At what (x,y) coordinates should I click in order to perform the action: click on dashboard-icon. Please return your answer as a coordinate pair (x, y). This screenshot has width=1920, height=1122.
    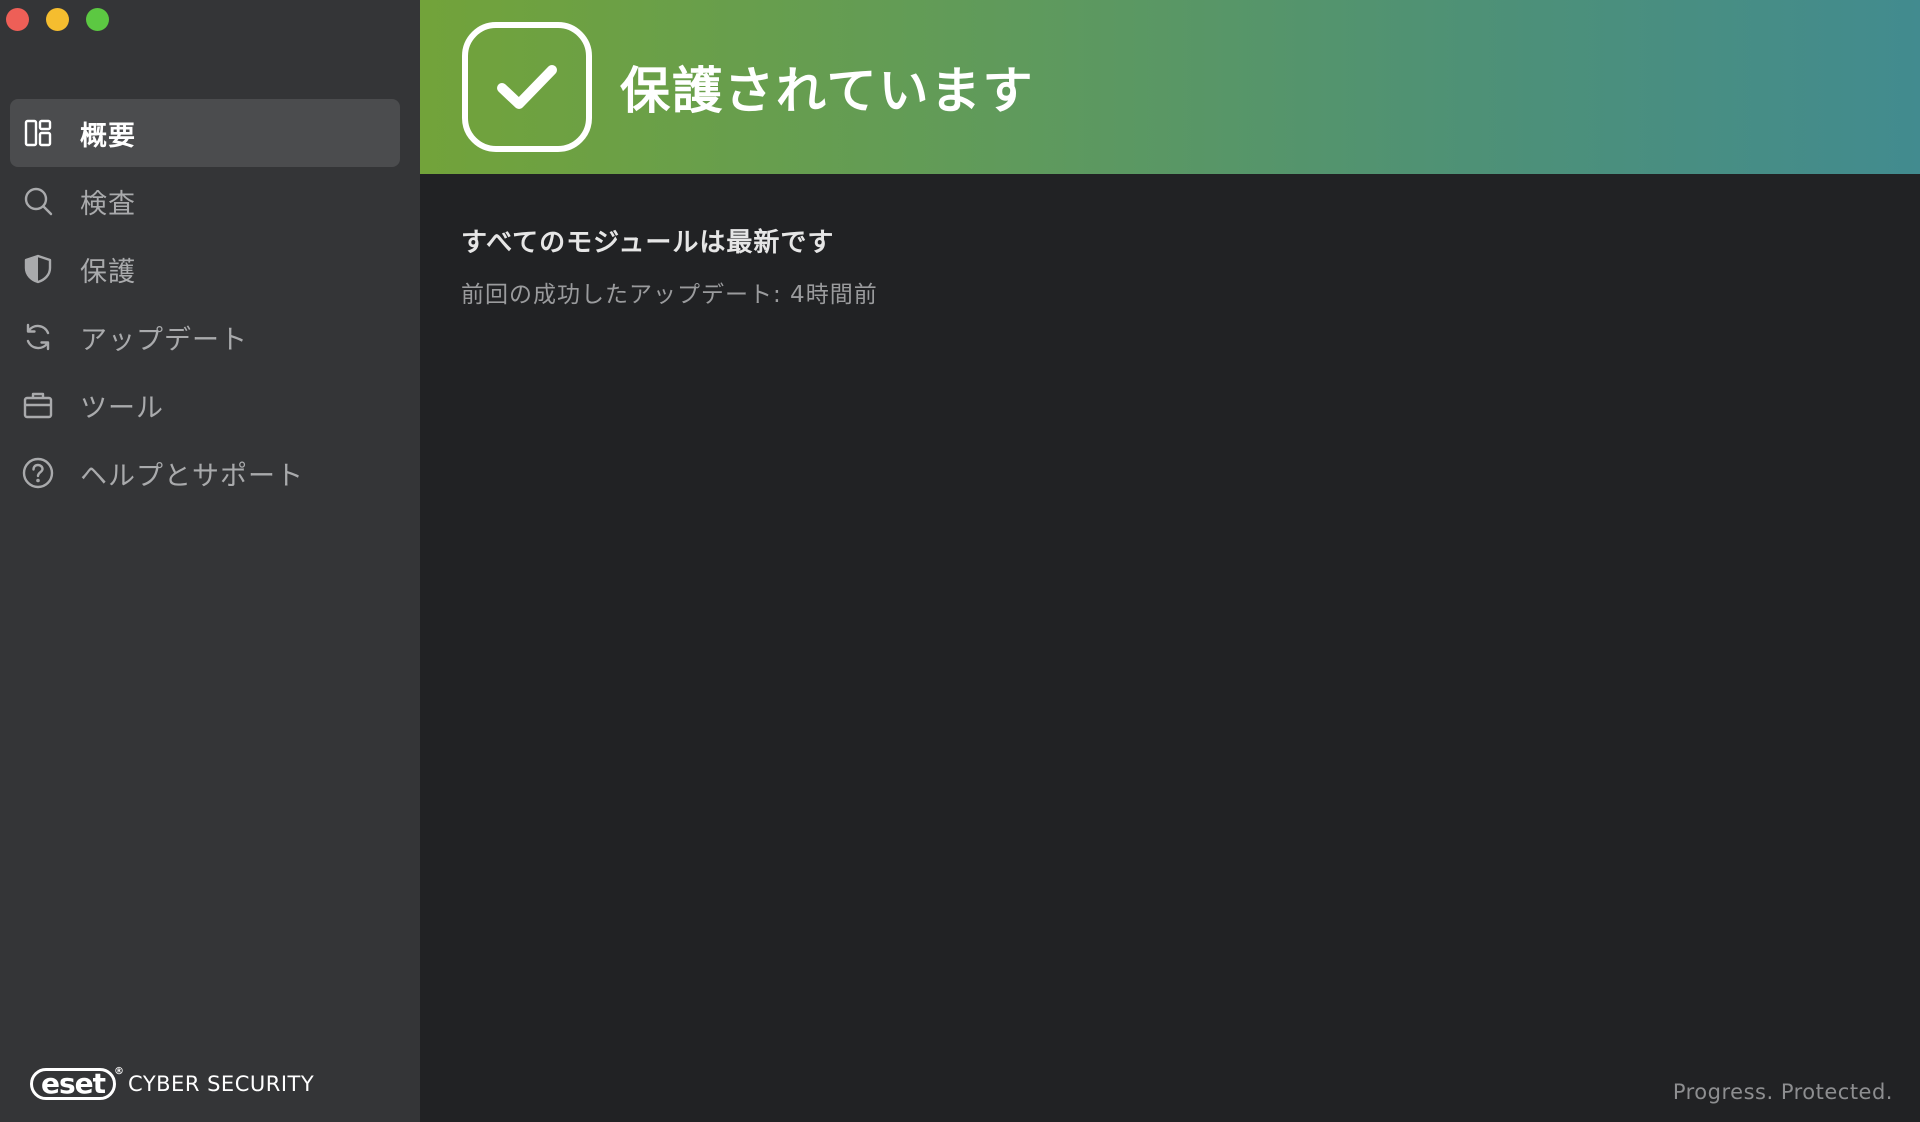
    Looking at the image, I should click on (38, 133).